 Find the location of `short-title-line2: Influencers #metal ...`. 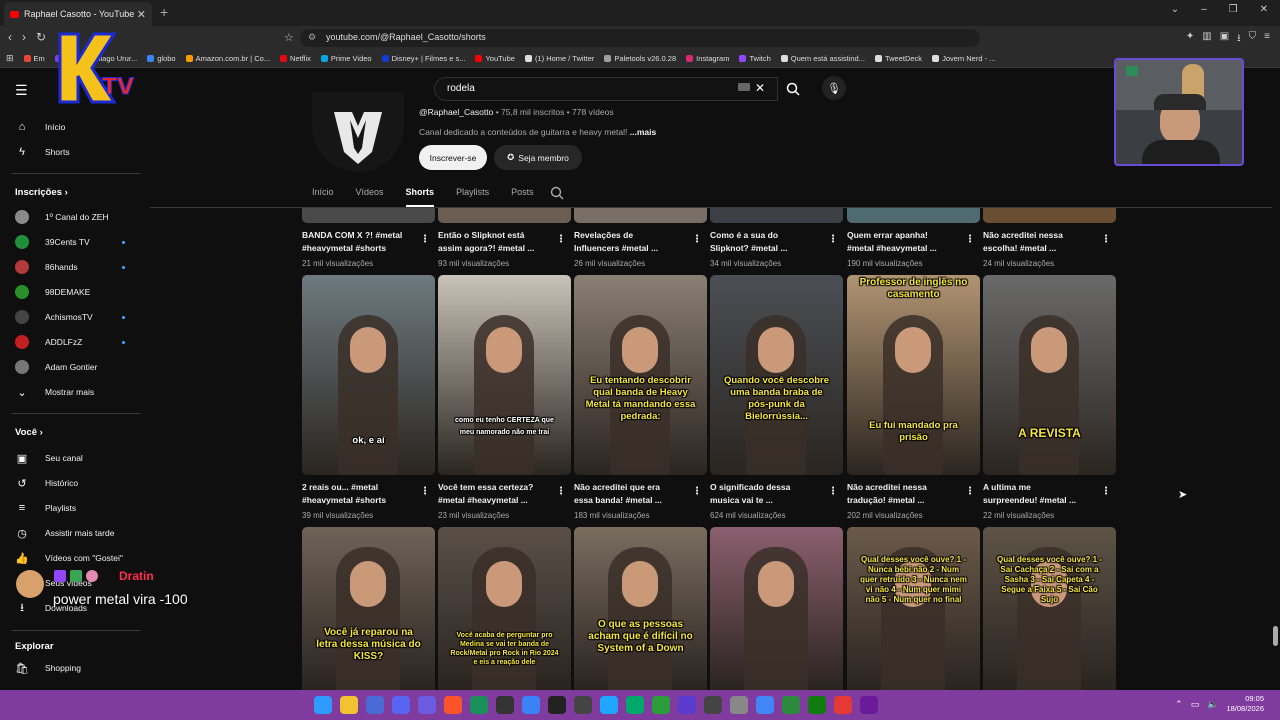

short-title-line2: Influencers #metal ... is located at coordinates (633, 248).